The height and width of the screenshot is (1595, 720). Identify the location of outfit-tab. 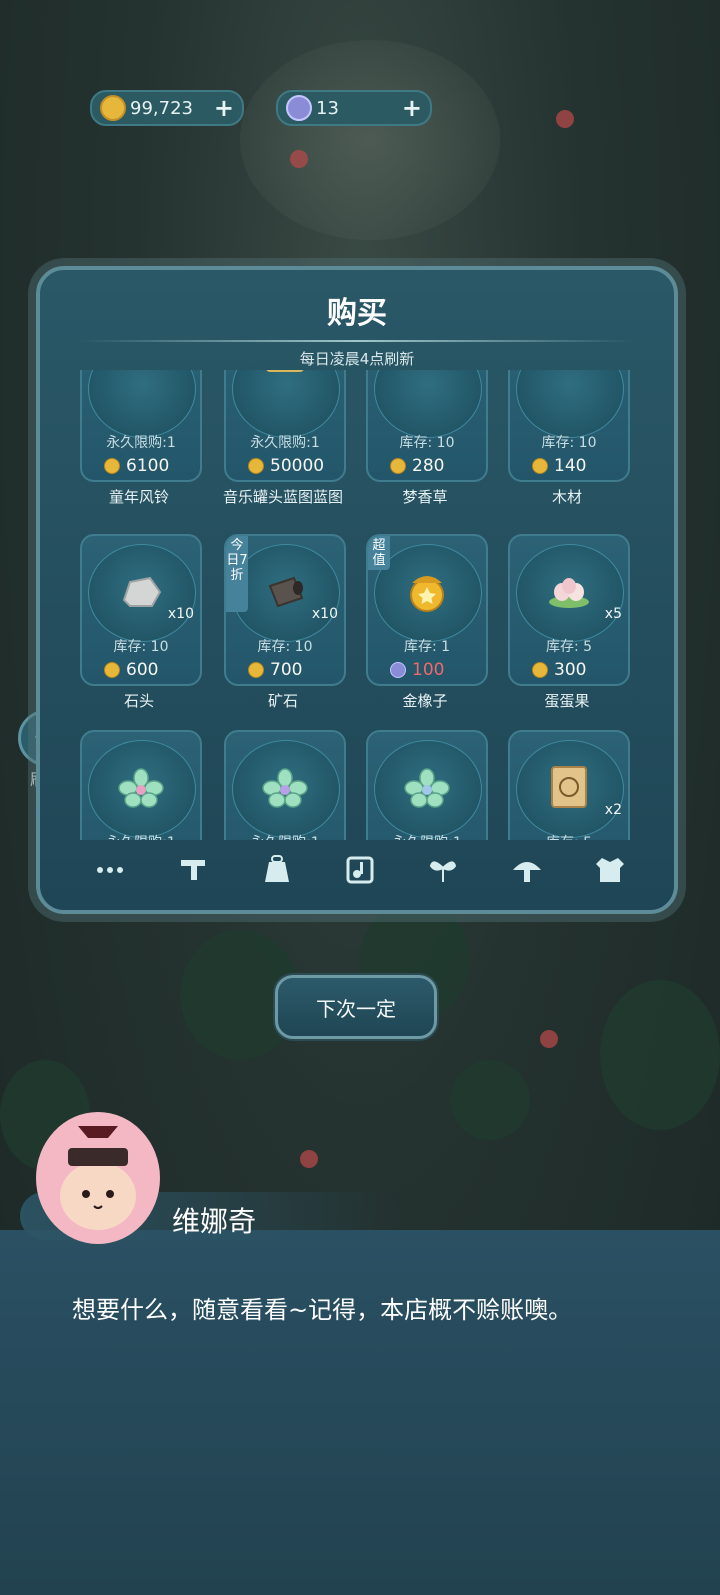
(610, 870).